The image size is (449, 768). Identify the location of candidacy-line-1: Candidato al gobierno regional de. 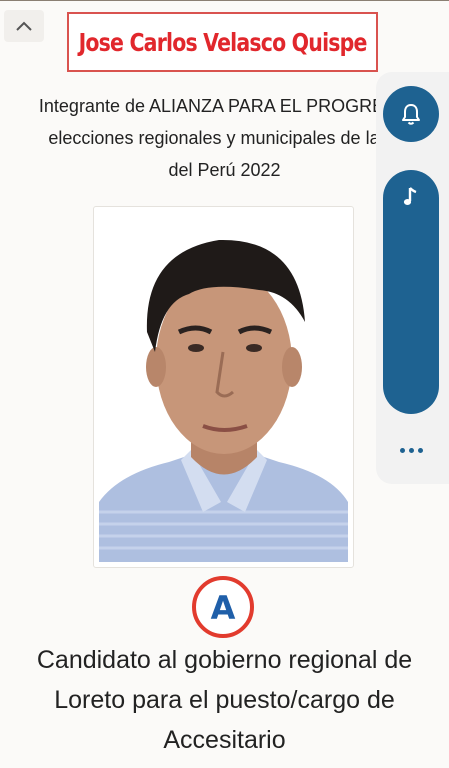
(224, 660).